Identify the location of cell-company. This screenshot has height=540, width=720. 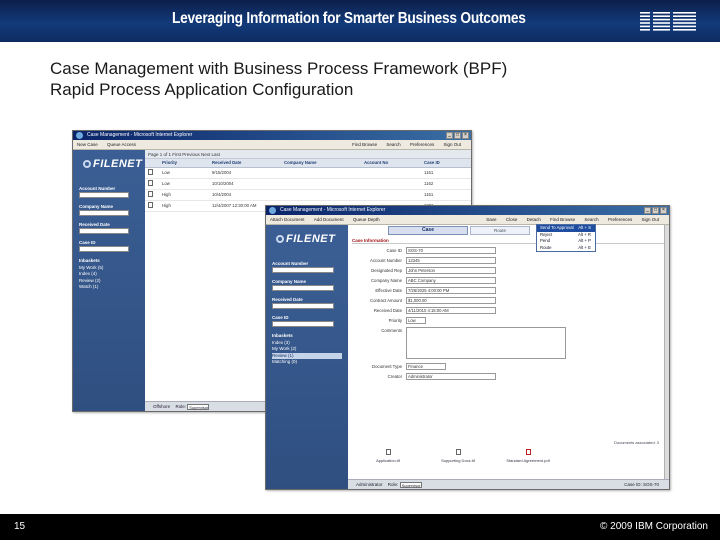
(321, 184).